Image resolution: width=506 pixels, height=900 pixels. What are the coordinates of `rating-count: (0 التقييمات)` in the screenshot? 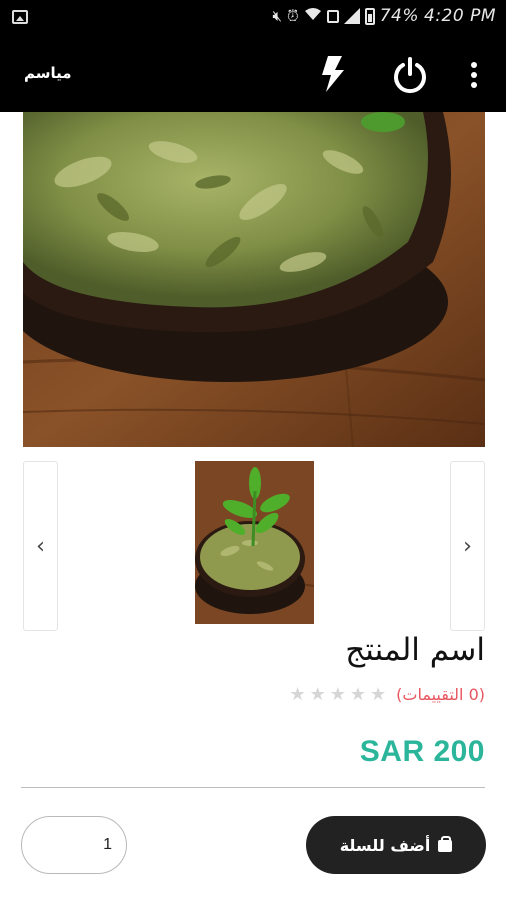 It's located at (440, 694).